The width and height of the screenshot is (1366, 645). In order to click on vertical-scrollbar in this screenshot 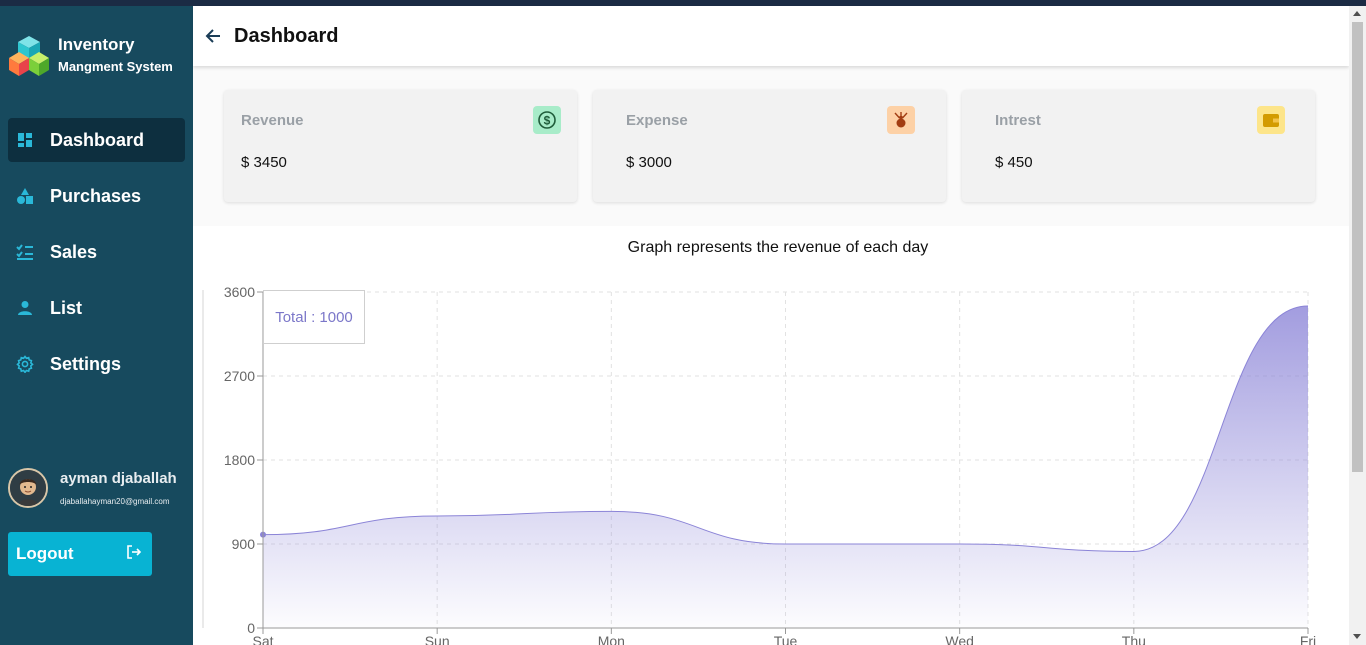, I will do `click(1357, 325)`.